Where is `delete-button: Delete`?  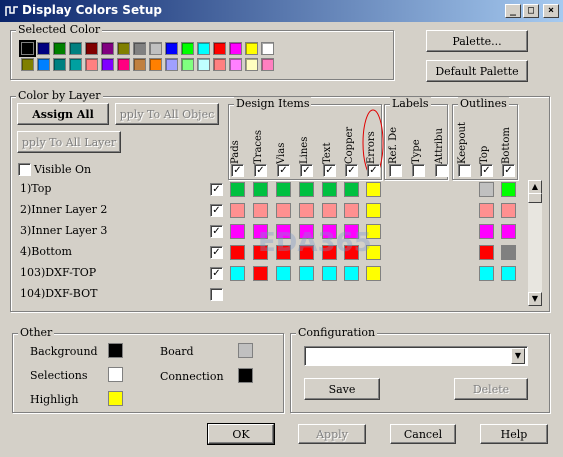
delete-button: Delete is located at coordinates (491, 389).